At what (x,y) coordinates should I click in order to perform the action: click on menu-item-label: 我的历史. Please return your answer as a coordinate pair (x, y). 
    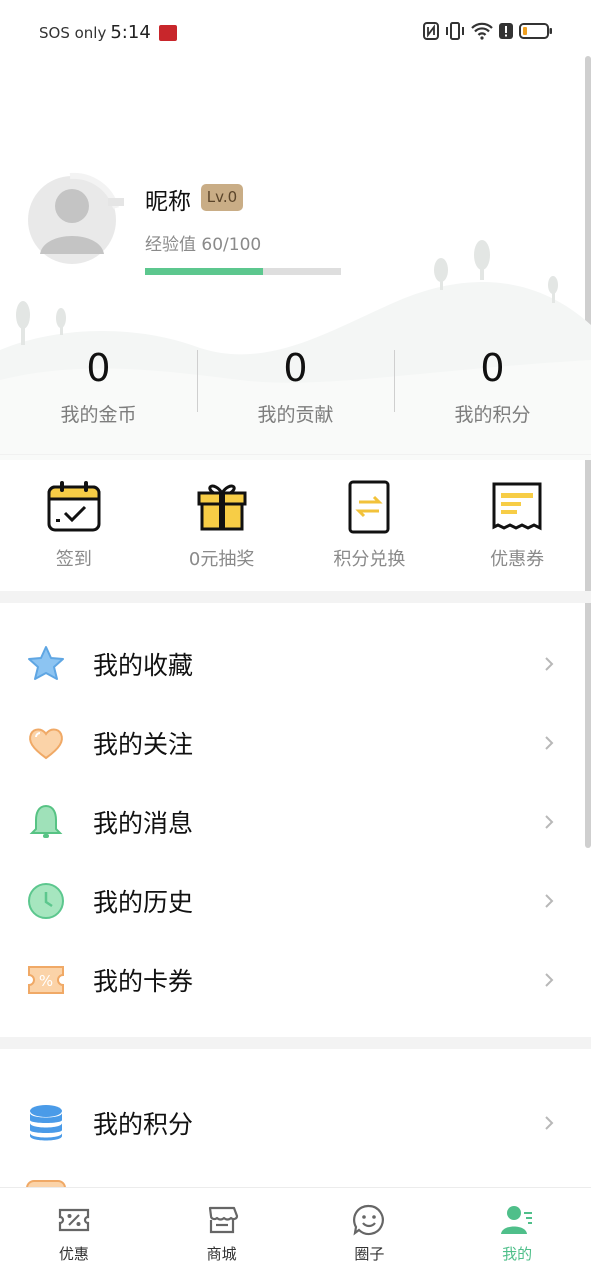
    Looking at the image, I should click on (143, 902).